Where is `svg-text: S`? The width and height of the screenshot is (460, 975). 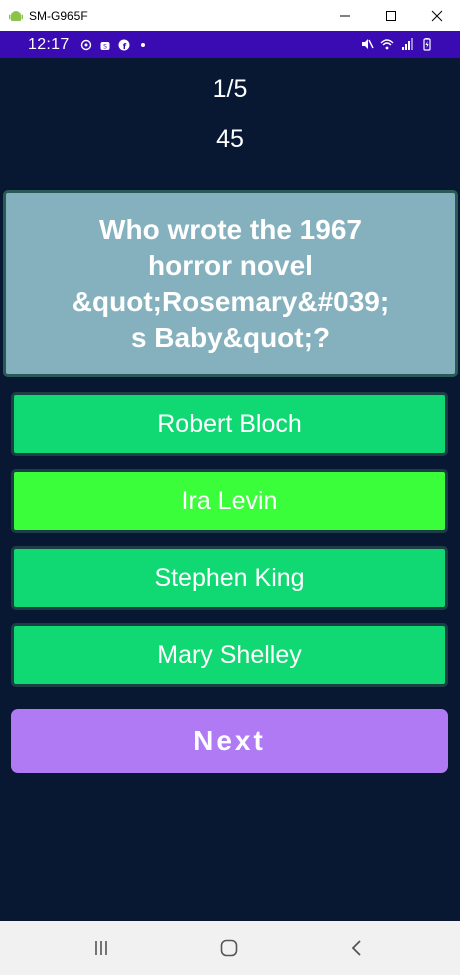 svg-text: S is located at coordinates (105, 46).